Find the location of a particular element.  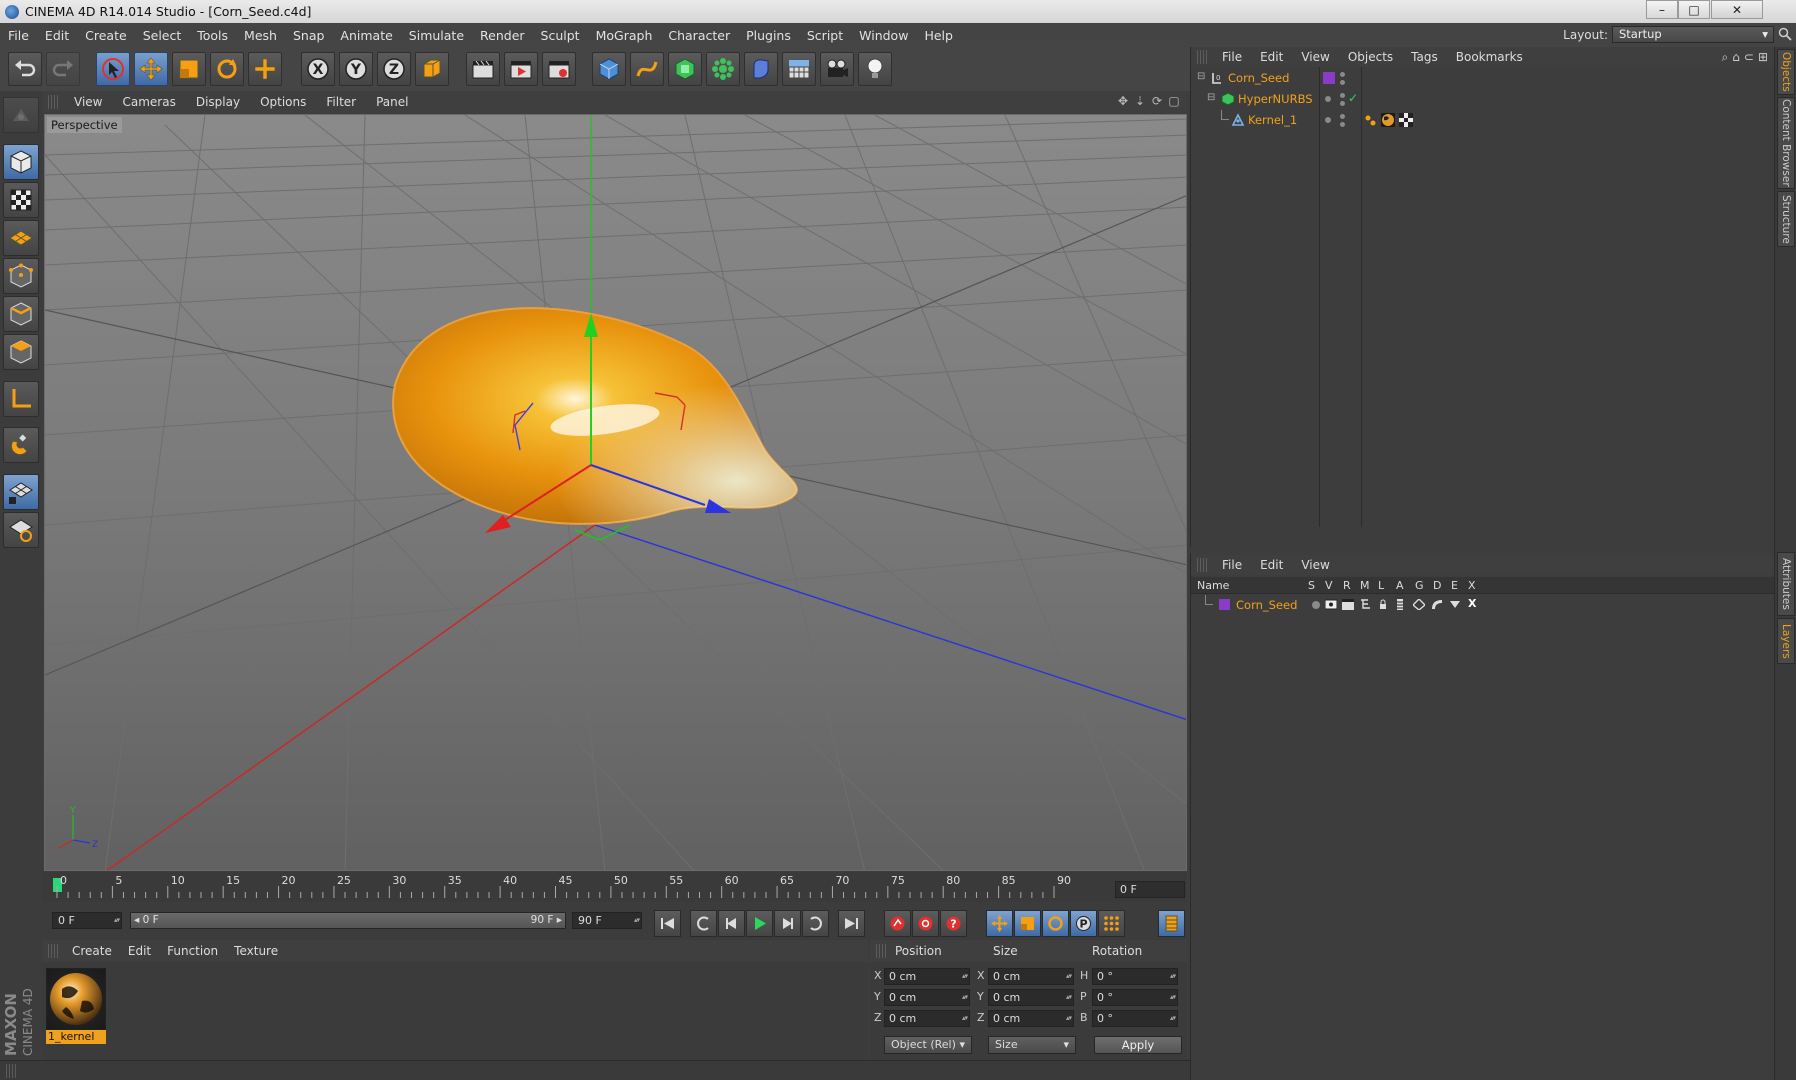

previous-frame-button is located at coordinates (731, 923).